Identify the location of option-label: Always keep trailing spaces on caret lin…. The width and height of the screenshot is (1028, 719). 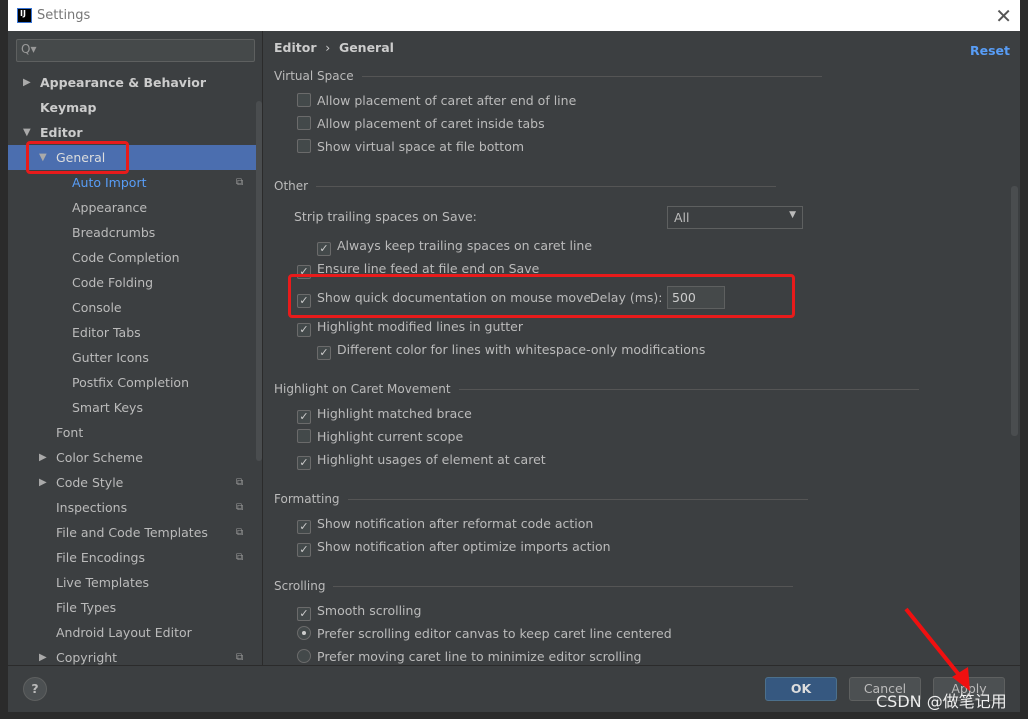
(465, 245).